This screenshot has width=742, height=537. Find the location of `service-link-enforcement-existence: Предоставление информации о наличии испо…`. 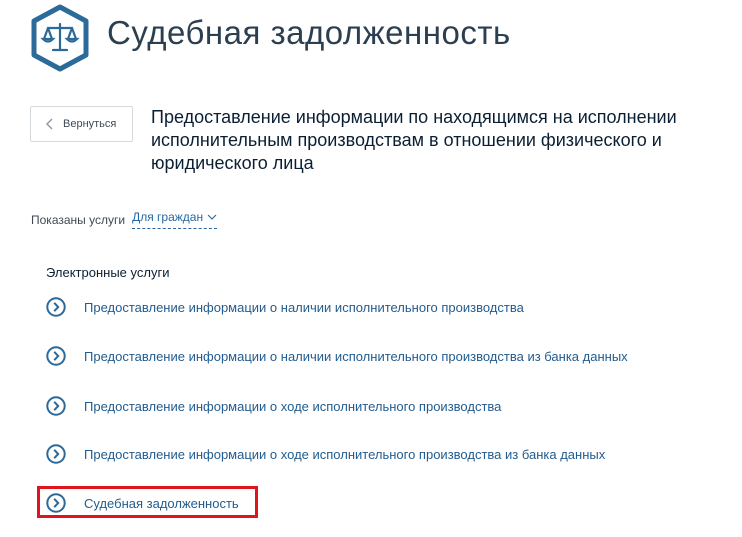

service-link-enforcement-existence: Предоставление информации о наличии испо… is located at coordinates (285, 307).